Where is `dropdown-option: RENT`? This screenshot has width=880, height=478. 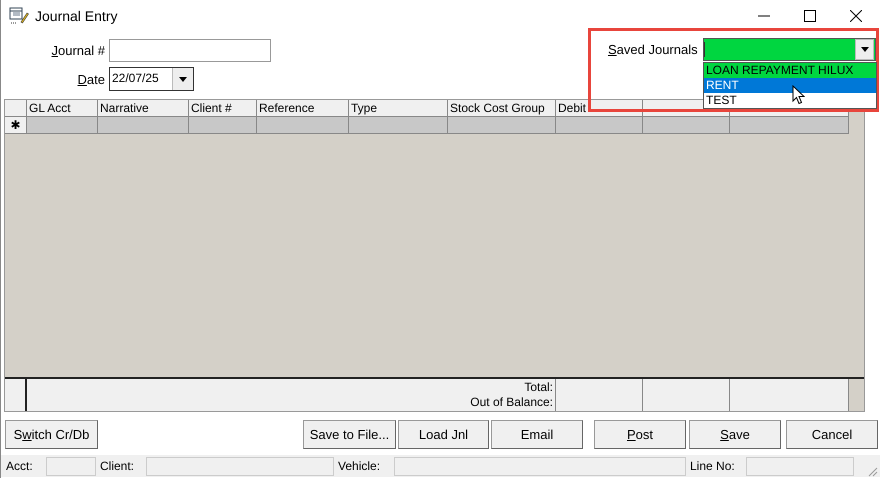 dropdown-option: RENT is located at coordinates (790, 85).